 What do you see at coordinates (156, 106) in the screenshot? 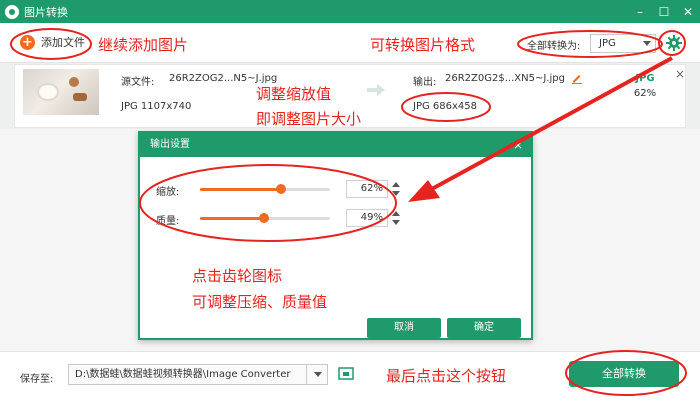
I see `source-file-info: JPG 1107x740` at bounding box center [156, 106].